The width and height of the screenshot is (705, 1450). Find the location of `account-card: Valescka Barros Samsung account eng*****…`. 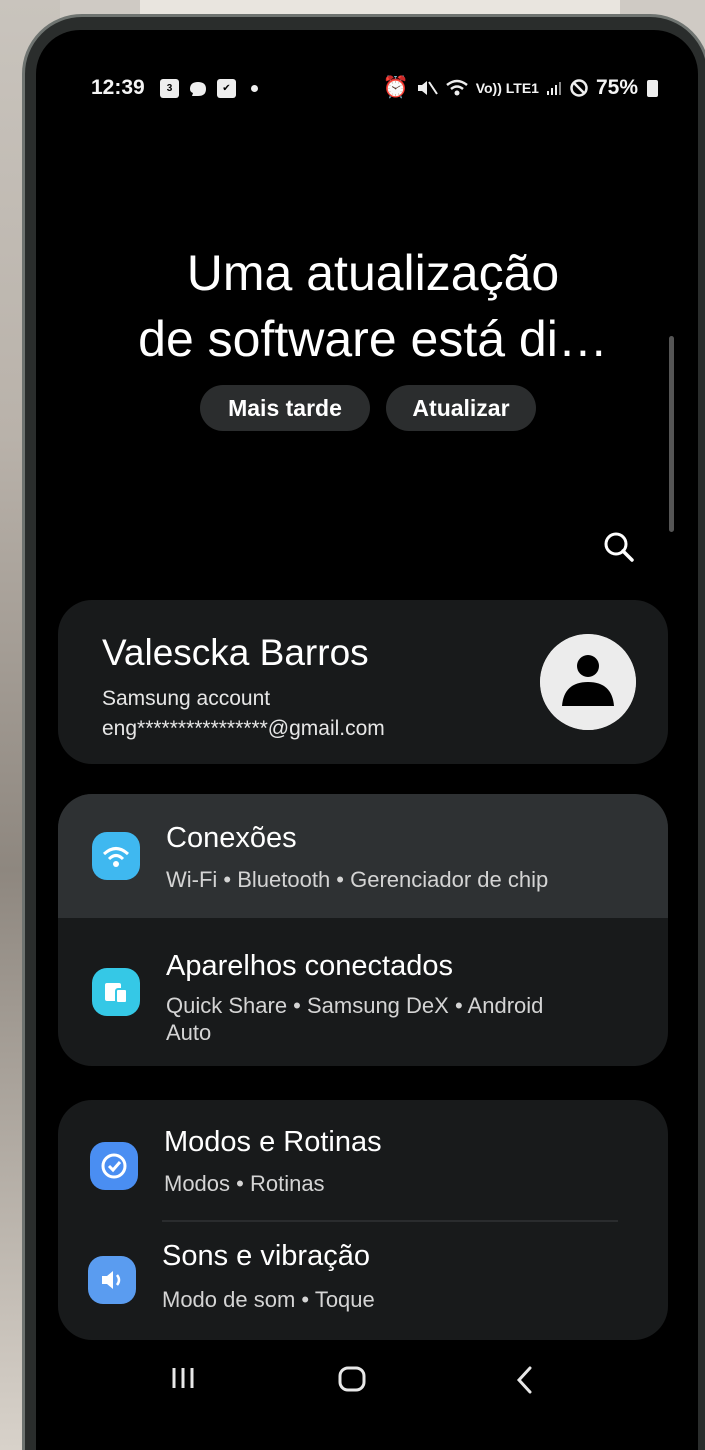

account-card: Valescka Barros Samsung account eng*****… is located at coordinates (363, 682).